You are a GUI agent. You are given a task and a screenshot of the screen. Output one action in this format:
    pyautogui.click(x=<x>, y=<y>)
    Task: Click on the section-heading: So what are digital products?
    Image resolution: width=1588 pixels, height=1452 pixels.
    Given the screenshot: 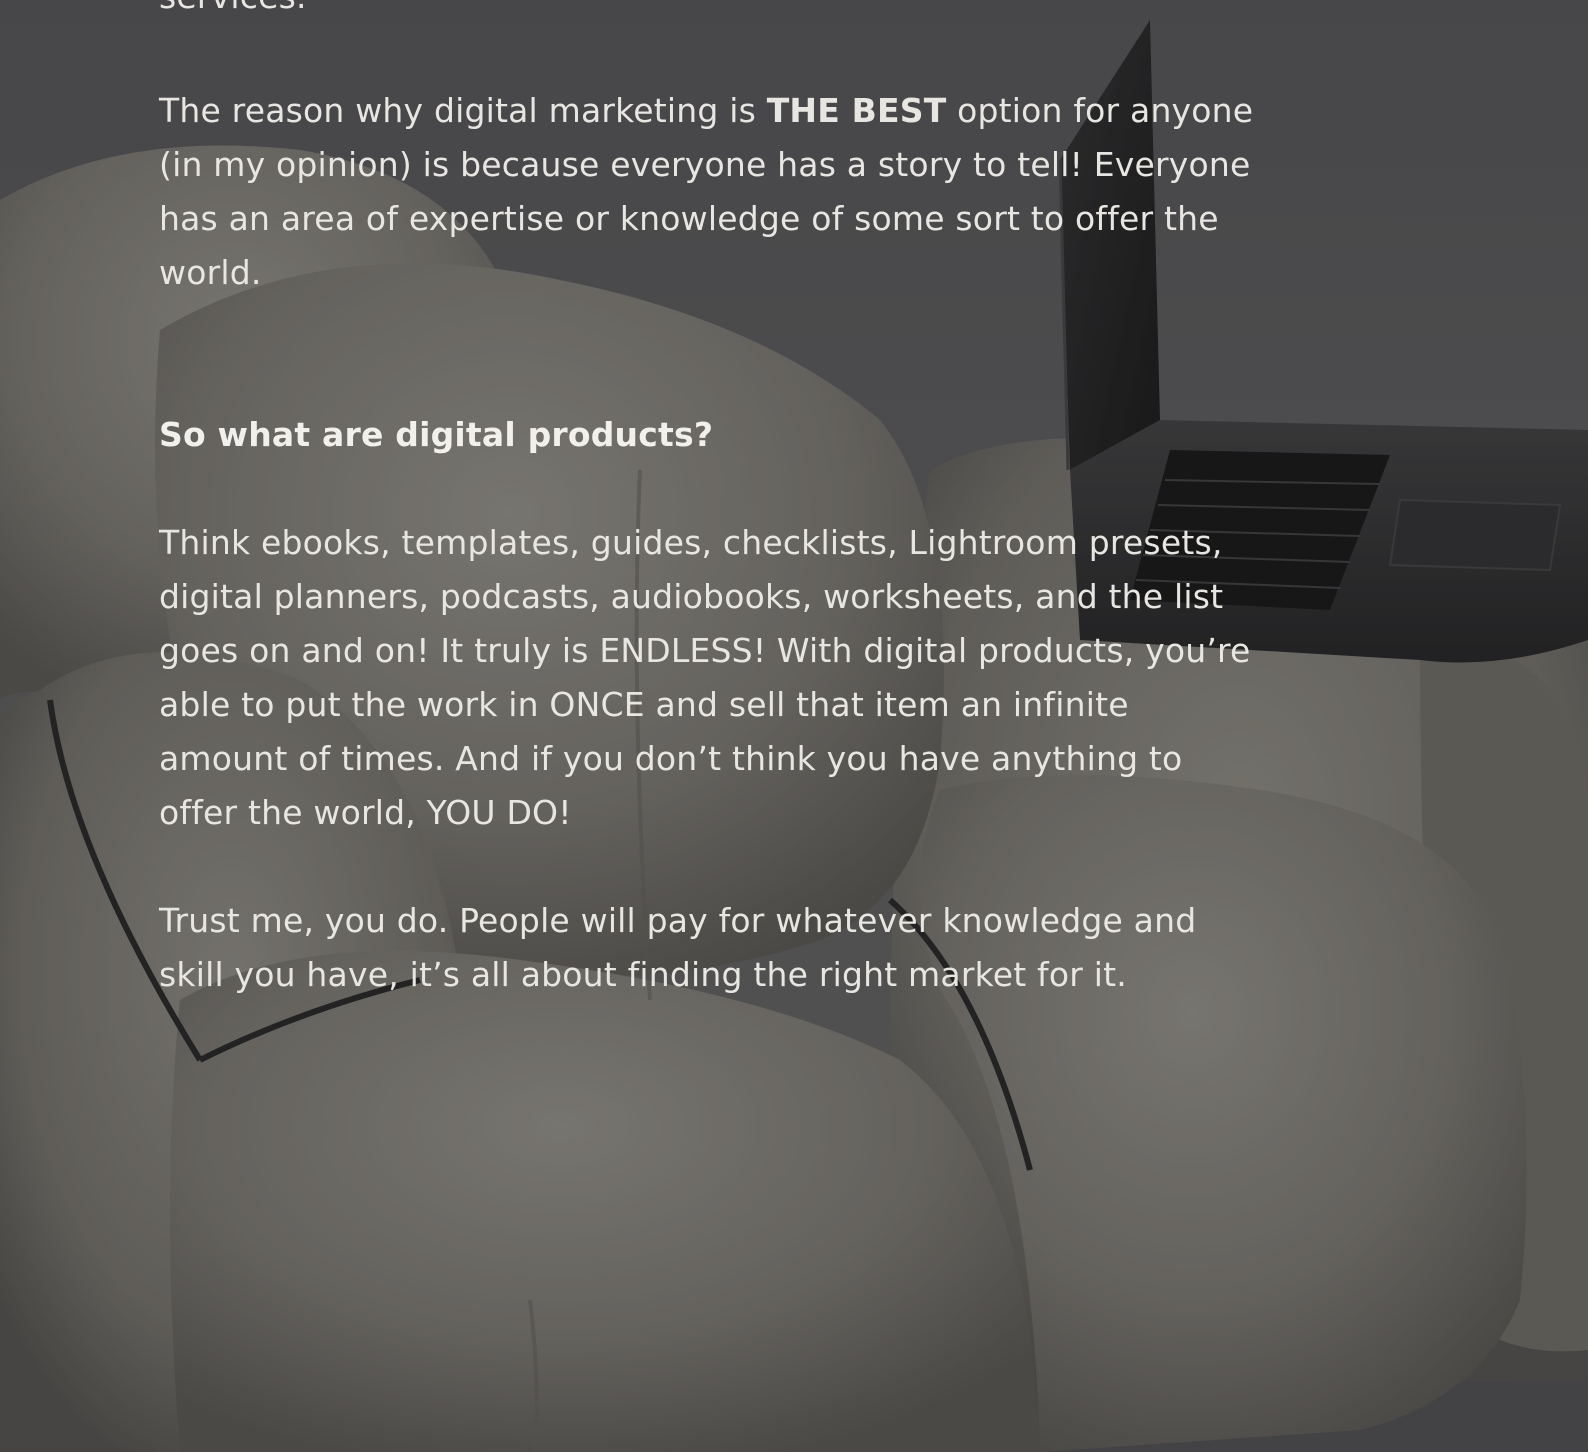 What is the action you would take?
    pyautogui.click(x=436, y=434)
    